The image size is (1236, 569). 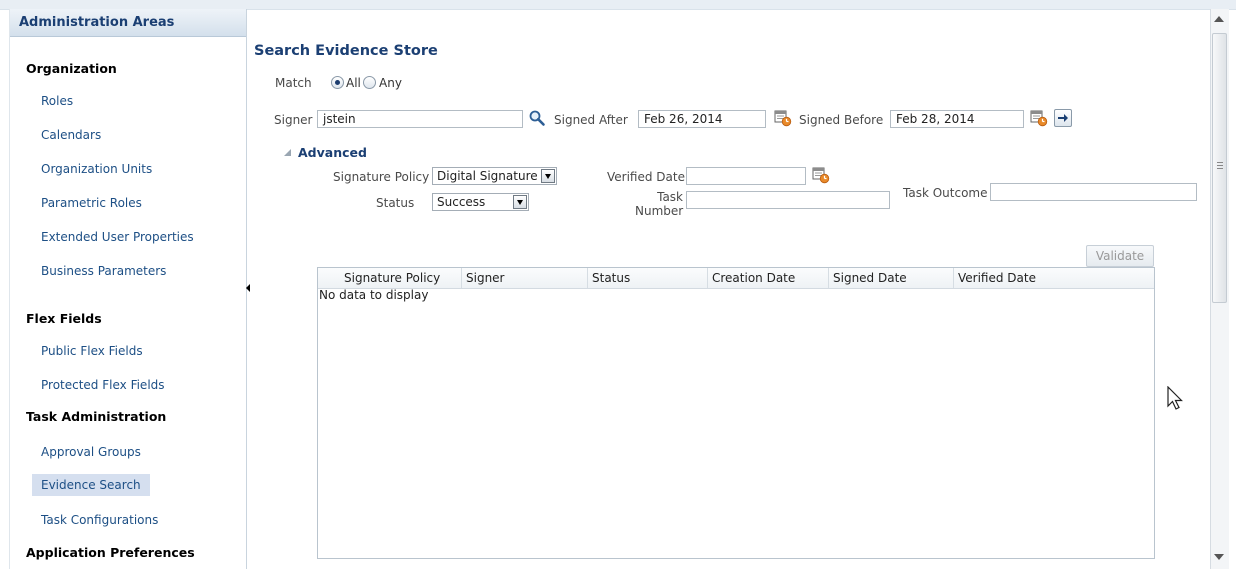 I want to click on task-number-label-line1: Task, so click(x=670, y=197).